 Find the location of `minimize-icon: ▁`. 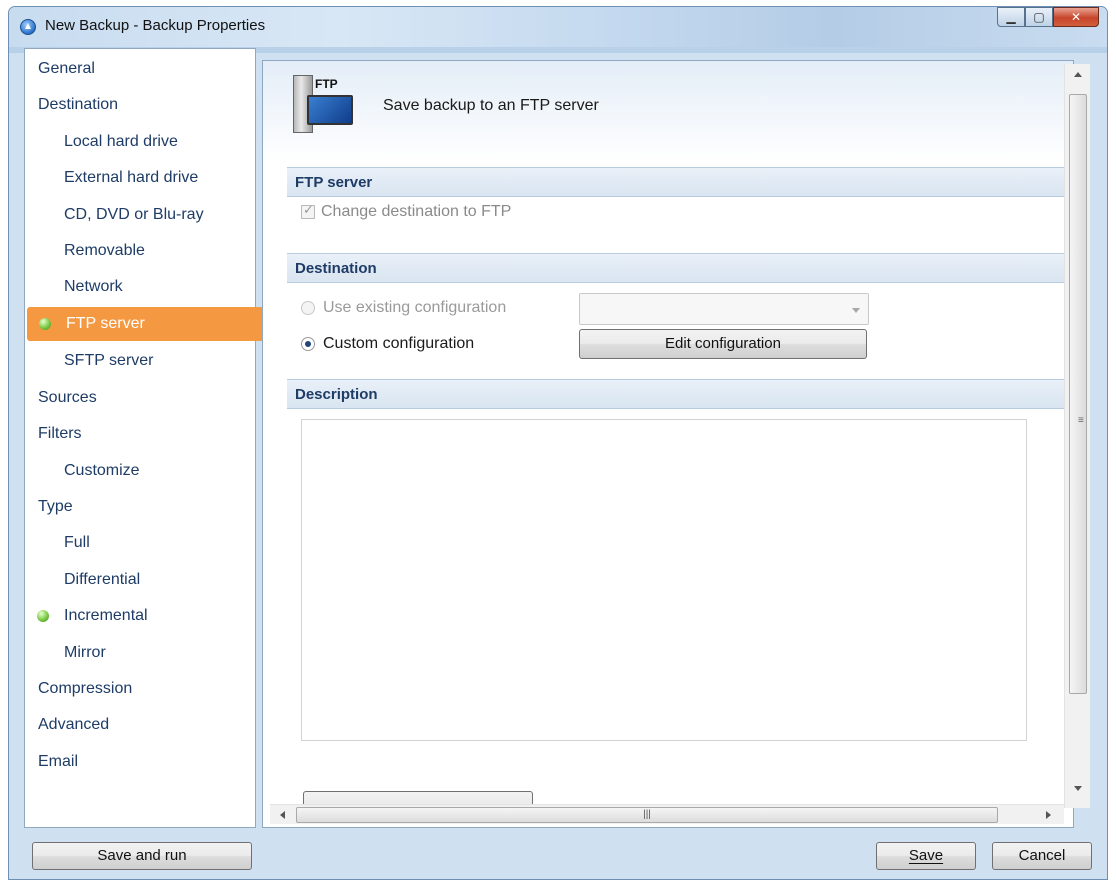

minimize-icon: ▁ is located at coordinates (1011, 17).